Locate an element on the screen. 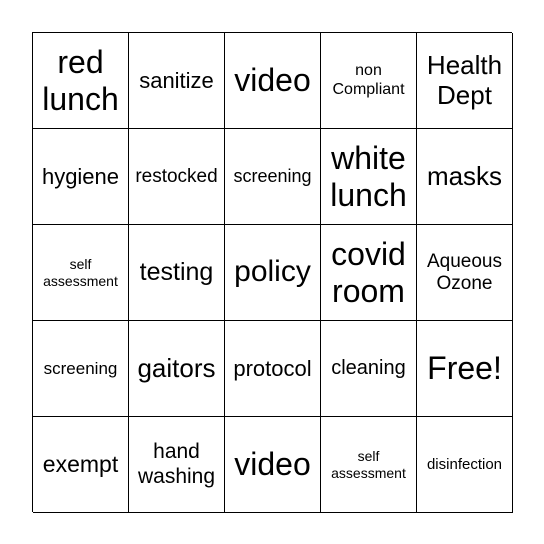 The height and width of the screenshot is (544, 544). bingo-cell: Free! is located at coordinates (465, 369).